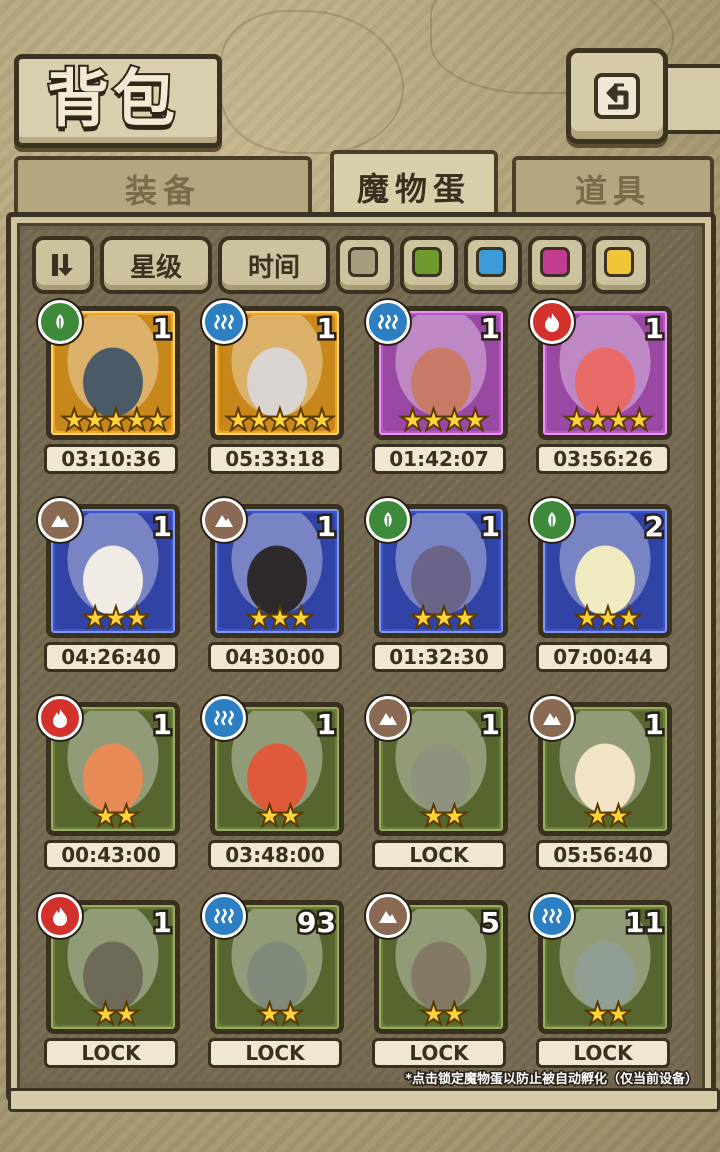 This screenshot has height=1152, width=720. Describe the element at coordinates (155, 267) in the screenshot. I see `sort-by-star-label: 星级` at that location.